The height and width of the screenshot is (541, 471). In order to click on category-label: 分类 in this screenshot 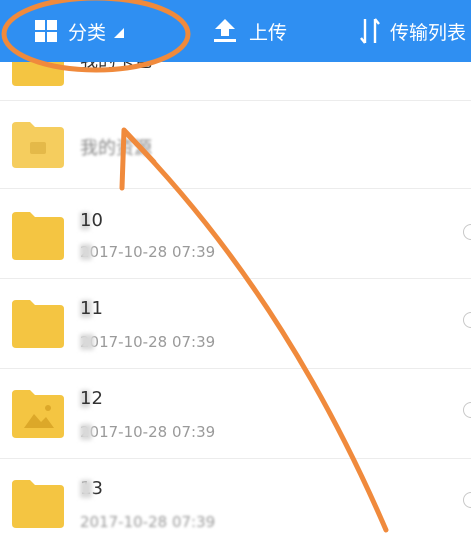, I will do `click(87, 32)`.